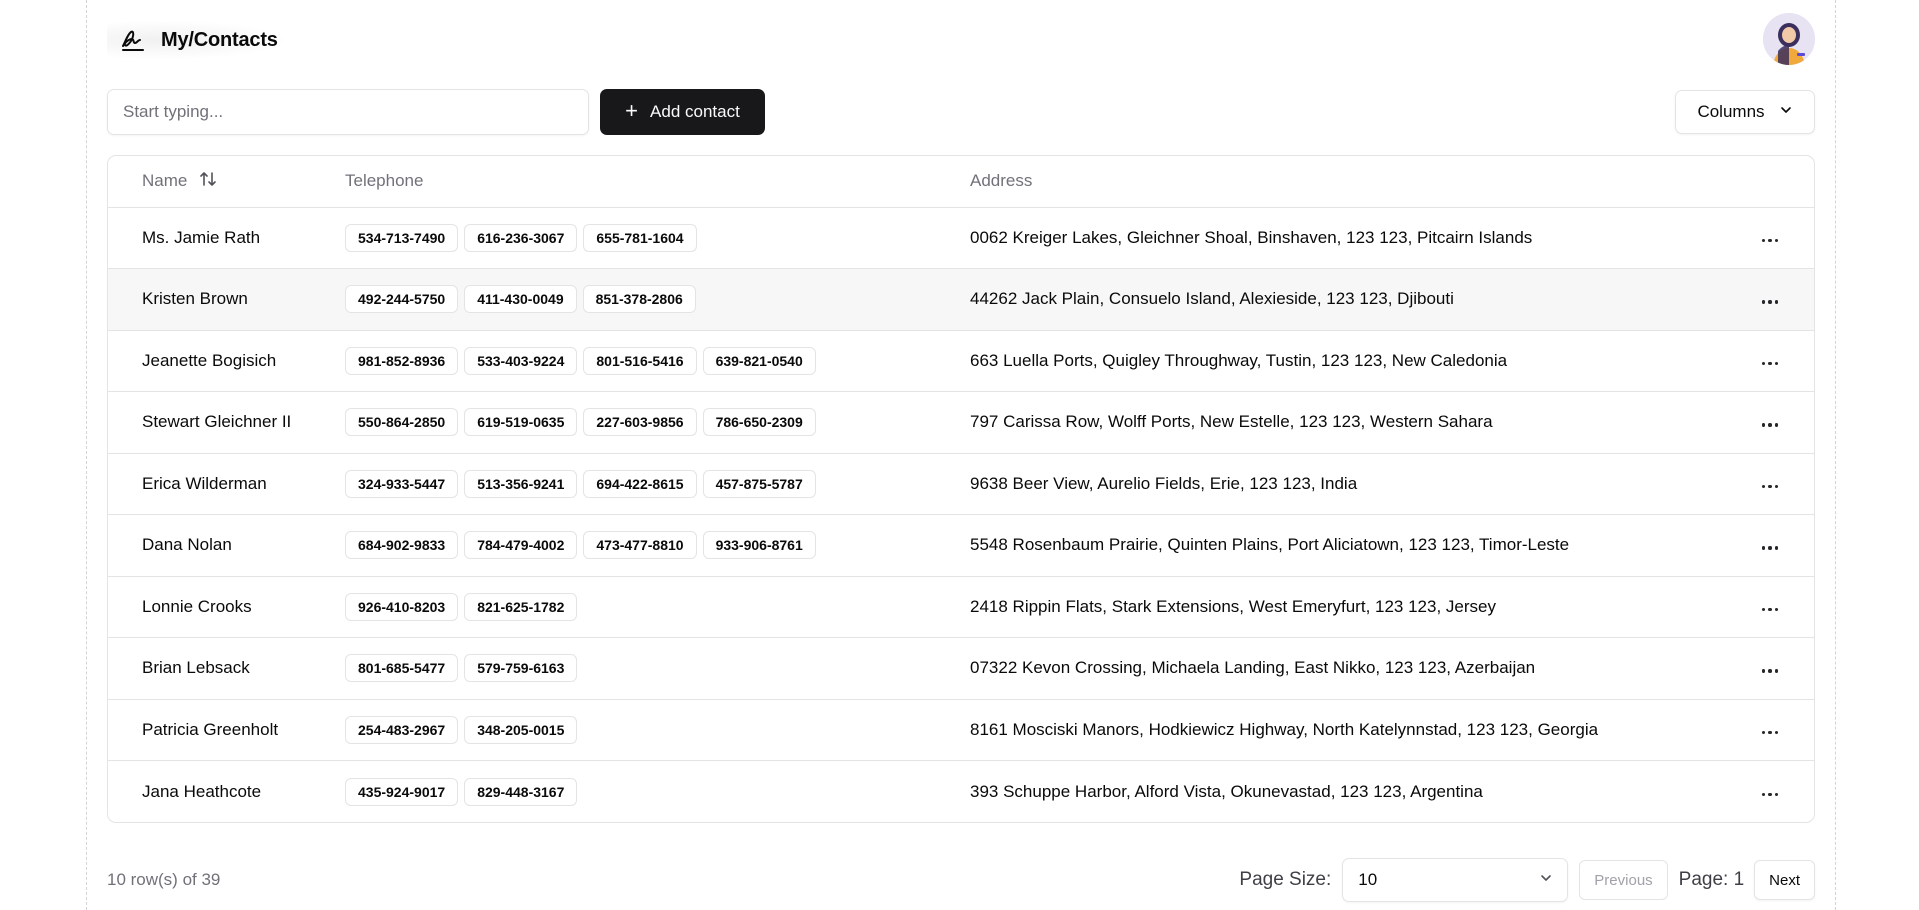  I want to click on sort-icon, so click(208, 181).